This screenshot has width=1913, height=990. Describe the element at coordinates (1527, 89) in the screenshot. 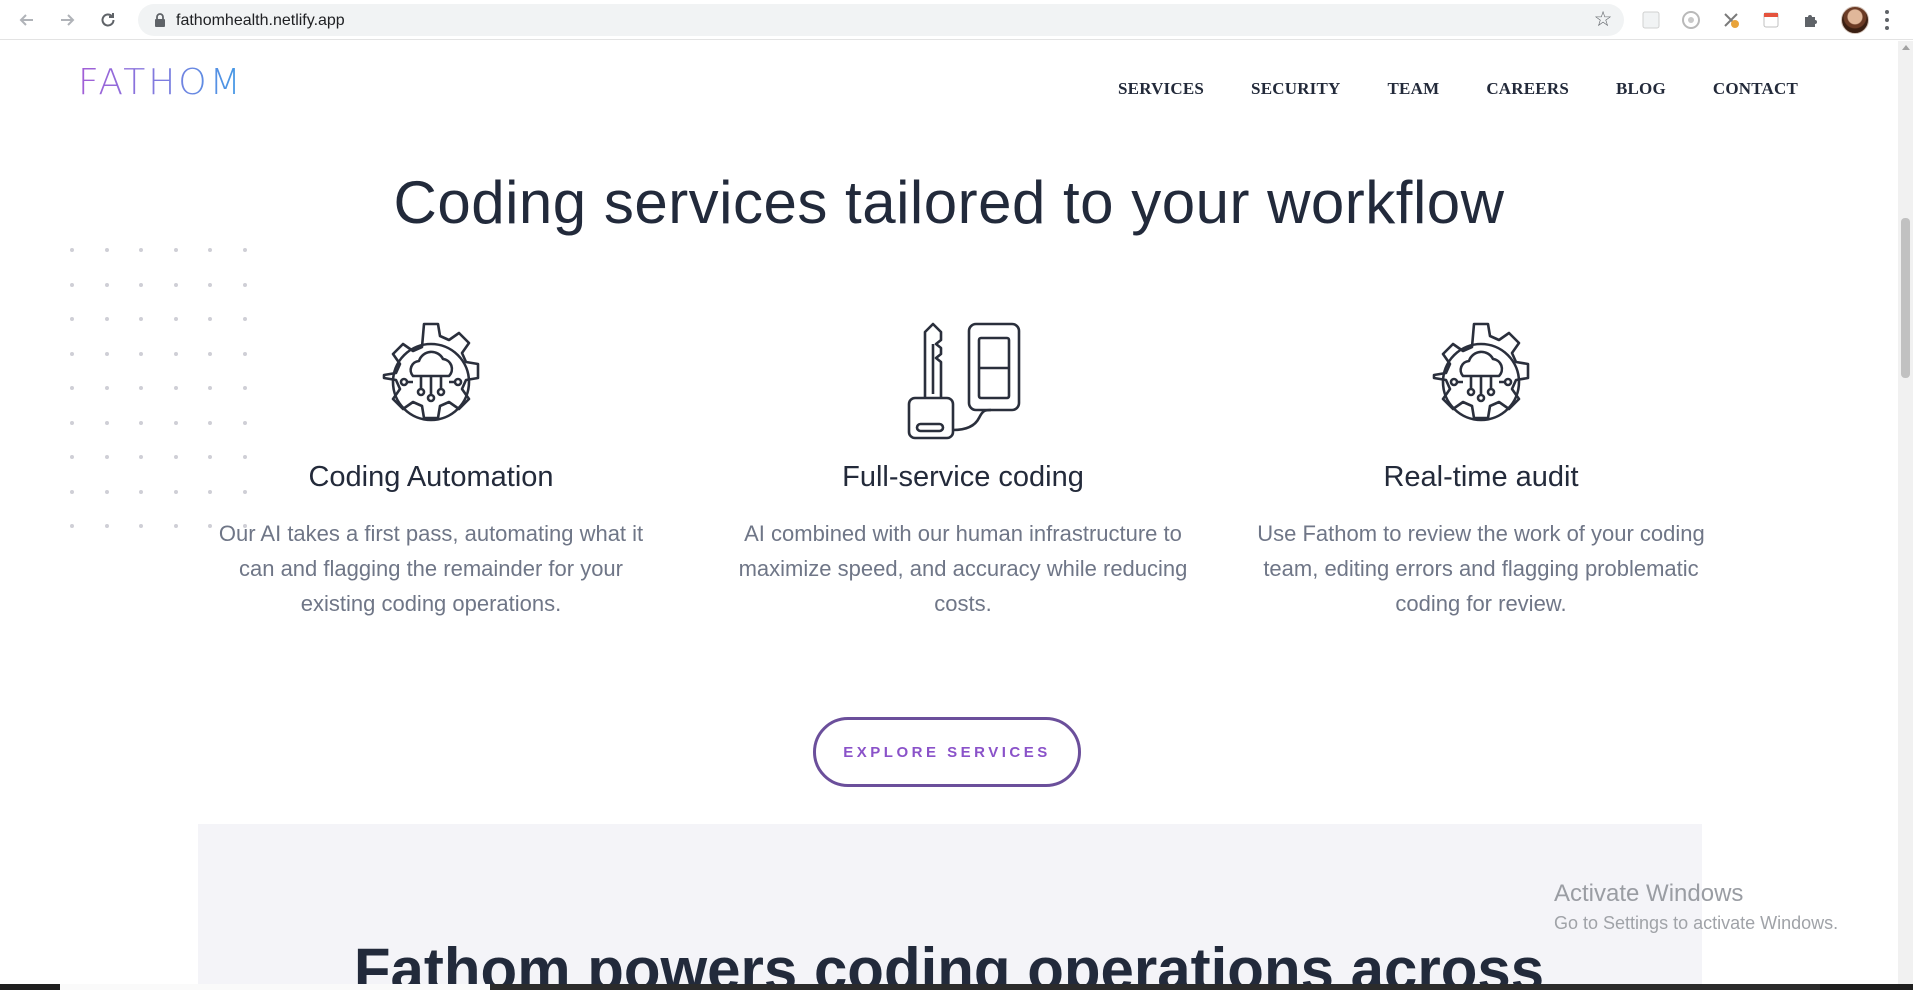

I see `nav-link-careers: CAREERS` at that location.